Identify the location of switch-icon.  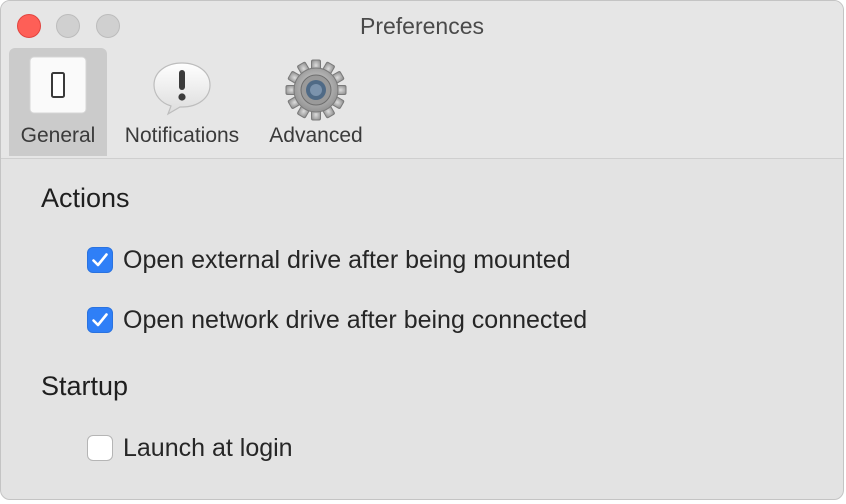
(58, 87).